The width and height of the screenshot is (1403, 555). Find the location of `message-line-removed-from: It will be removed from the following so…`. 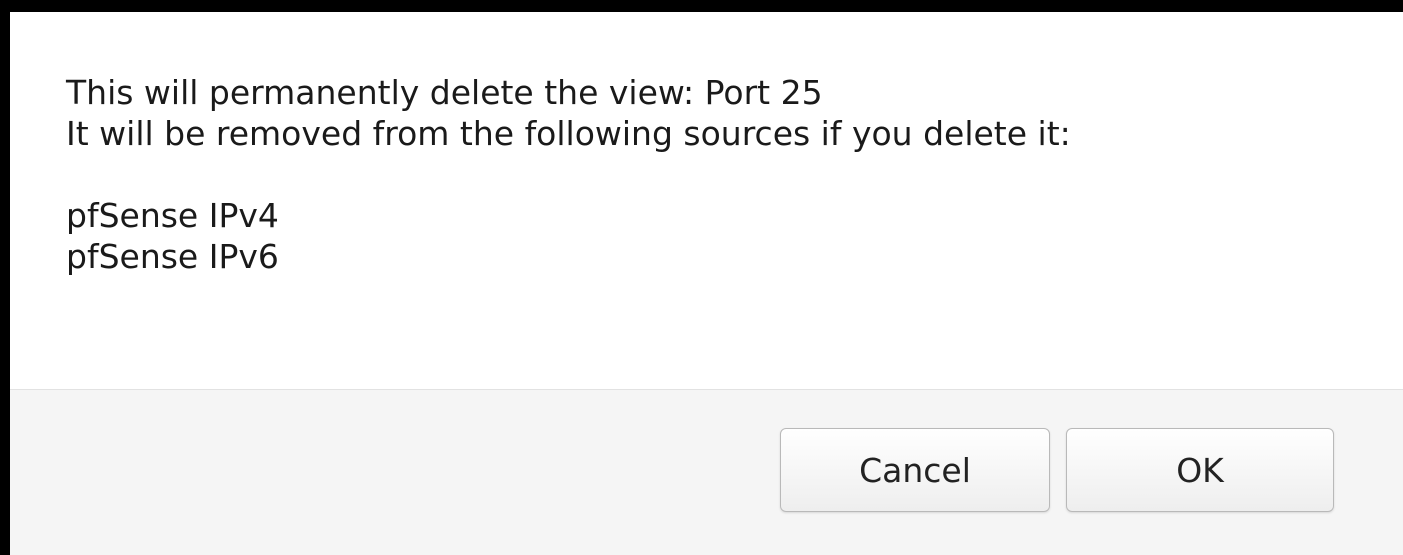

message-line-removed-from: It will be removed from the following so… is located at coordinates (568, 133).